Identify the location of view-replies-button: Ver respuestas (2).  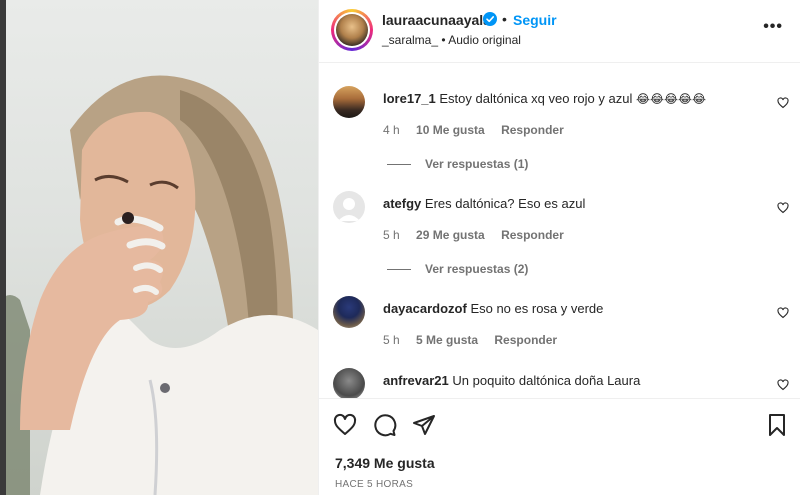
(457, 269).